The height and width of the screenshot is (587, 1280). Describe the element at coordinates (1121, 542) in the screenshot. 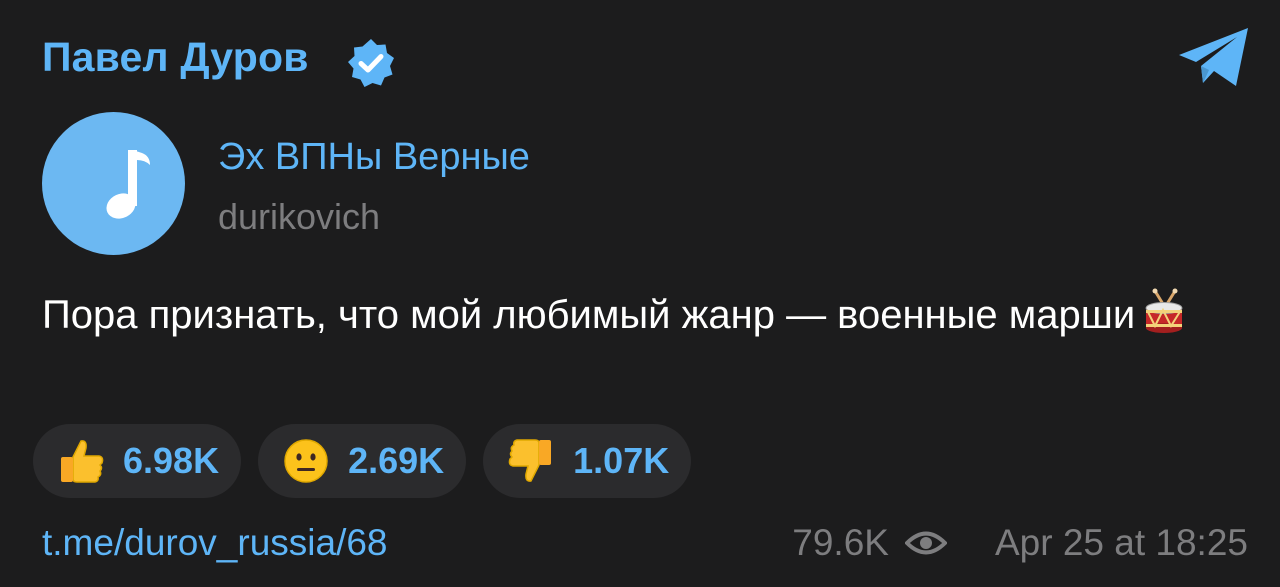

I see `post-date: Apr 25 at 18:25` at that location.